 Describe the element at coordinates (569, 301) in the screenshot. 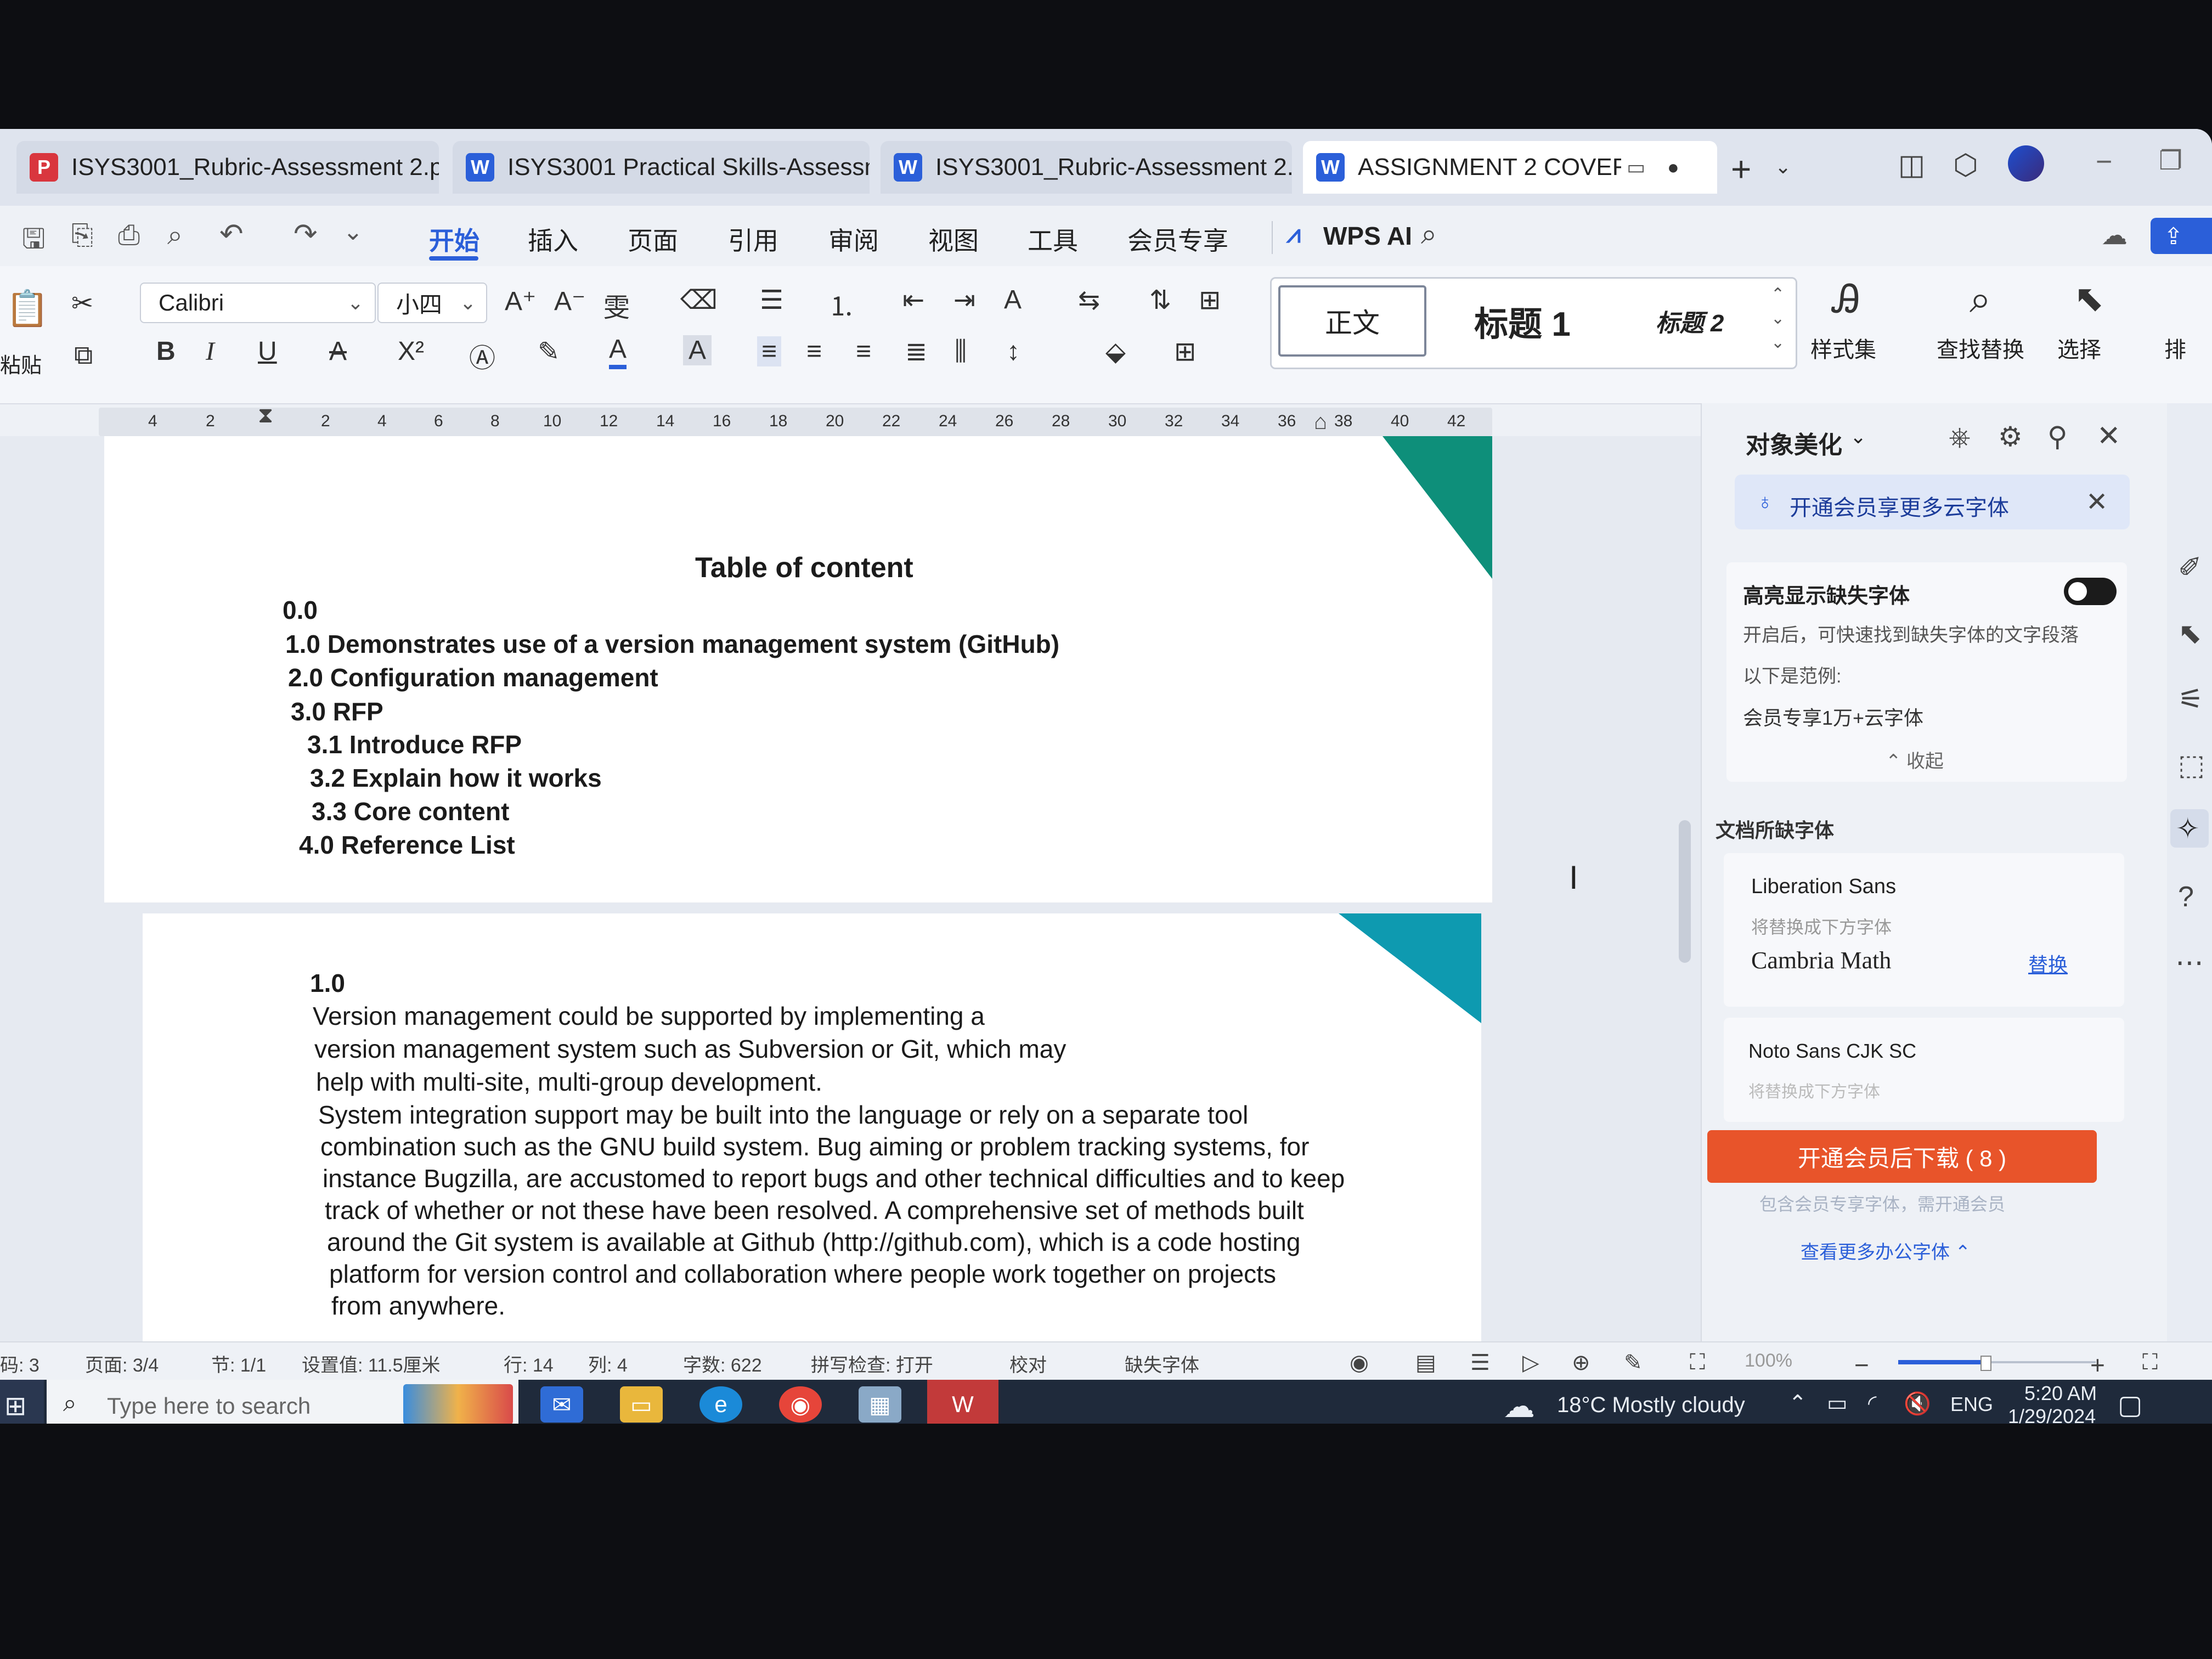

I see `shrink-font-icon: A⁻` at that location.